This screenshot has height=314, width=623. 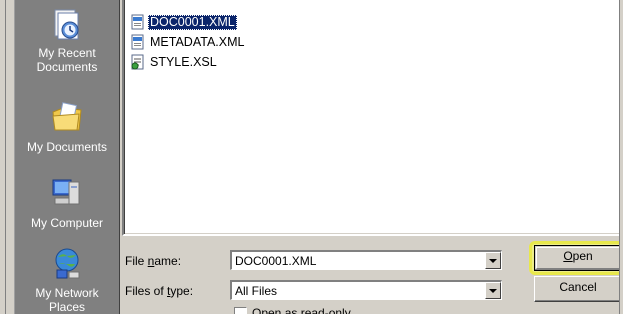 I want to click on place-my-network-places: My Network Places, so click(x=67, y=280).